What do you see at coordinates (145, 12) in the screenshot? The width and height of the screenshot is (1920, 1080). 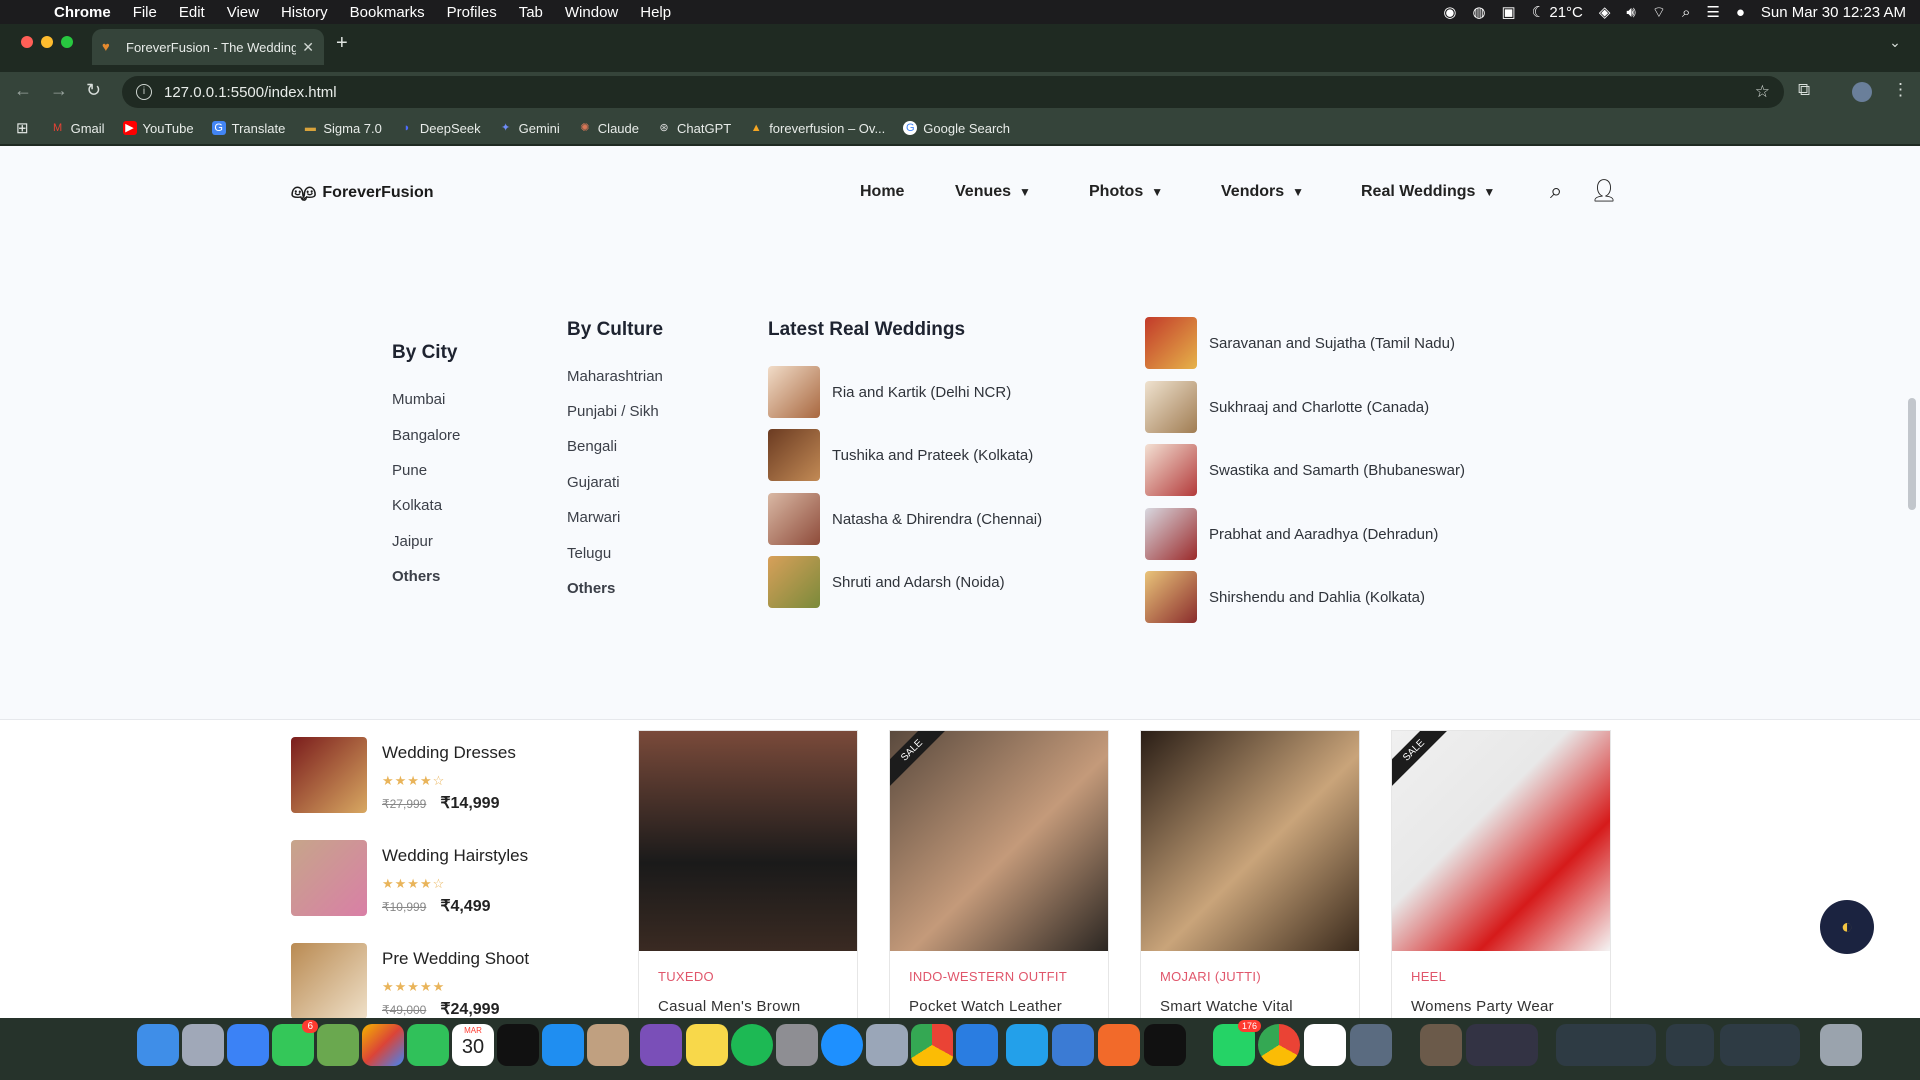 I see `menu-file: File` at bounding box center [145, 12].